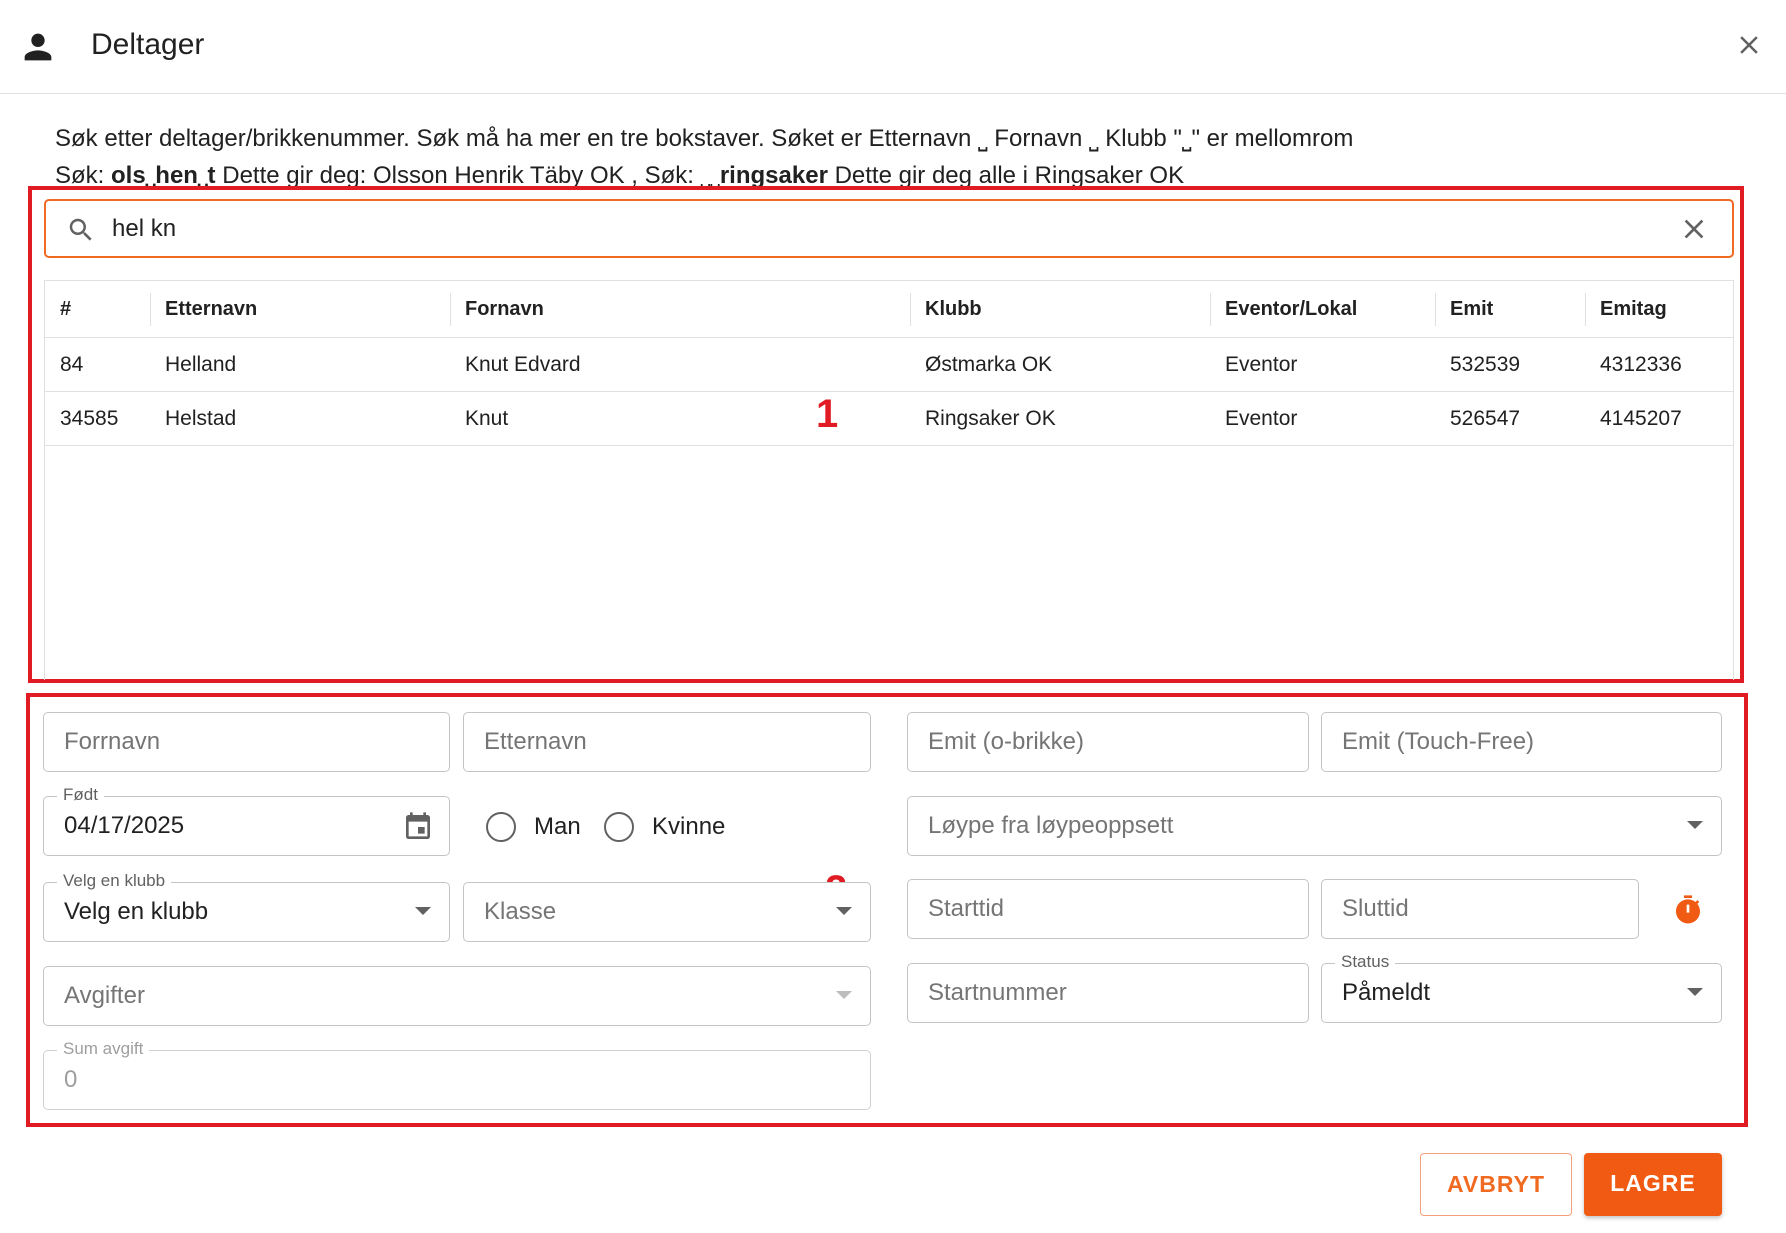  What do you see at coordinates (1006, 175) in the screenshot?
I see `help-suffix: Dette gir deg alle i Ringsaker OK` at bounding box center [1006, 175].